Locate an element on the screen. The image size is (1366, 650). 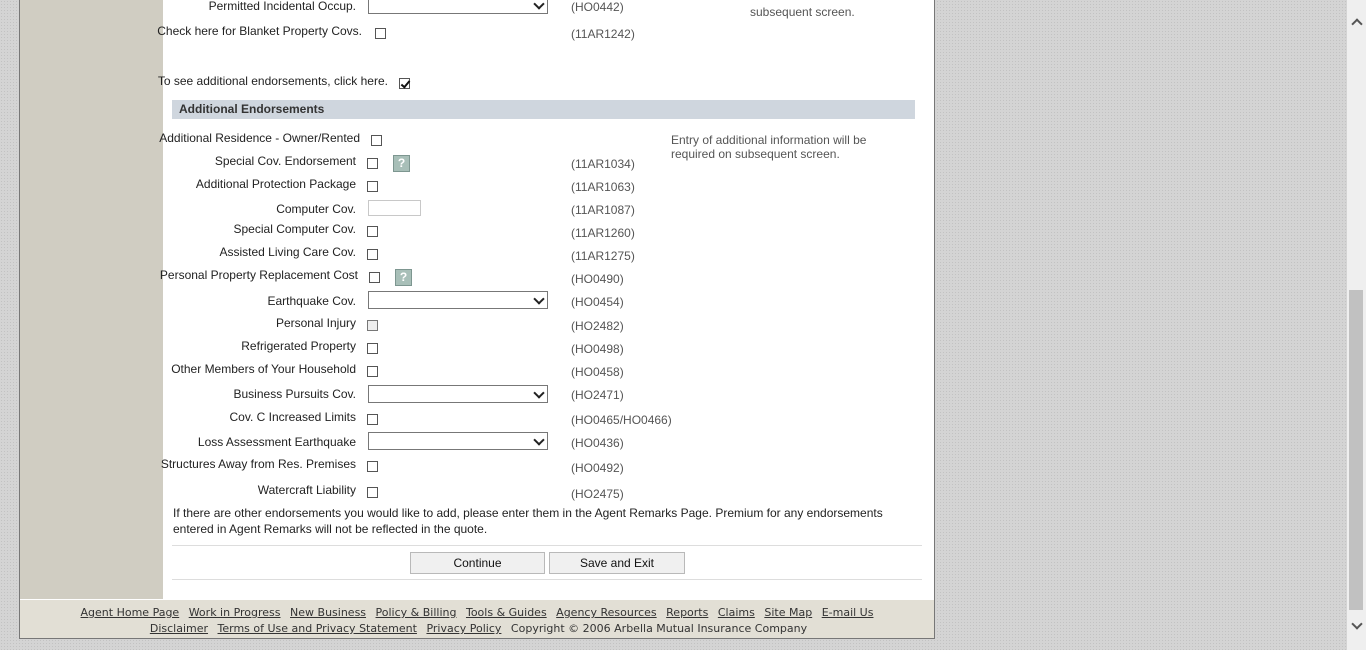
row-personal-property-replacement-label: Personal Property Replacement Cost is located at coordinates (258, 275).